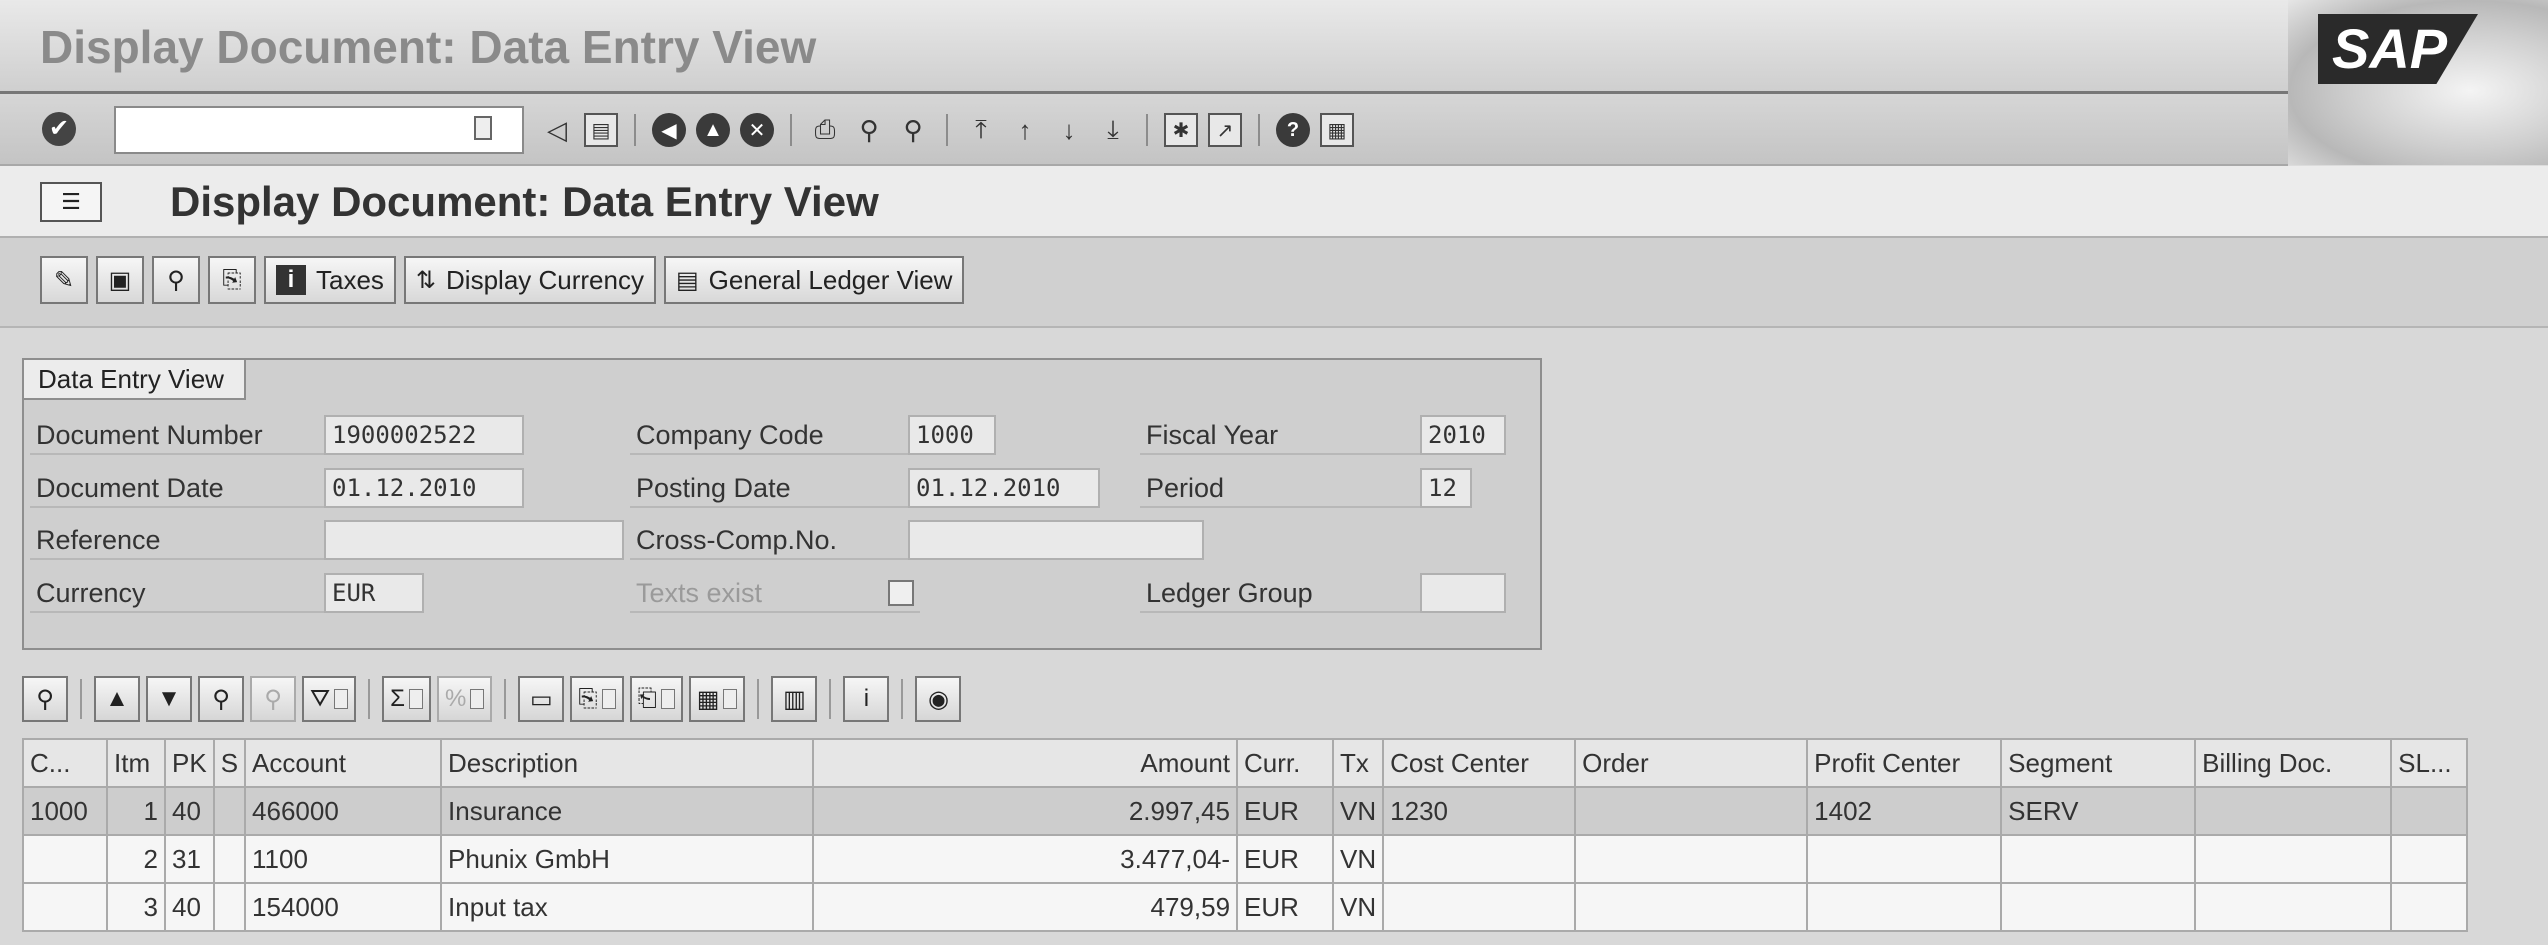  Describe the element at coordinates (1358, 763) in the screenshot. I see `col-header-tx: Tx` at that location.